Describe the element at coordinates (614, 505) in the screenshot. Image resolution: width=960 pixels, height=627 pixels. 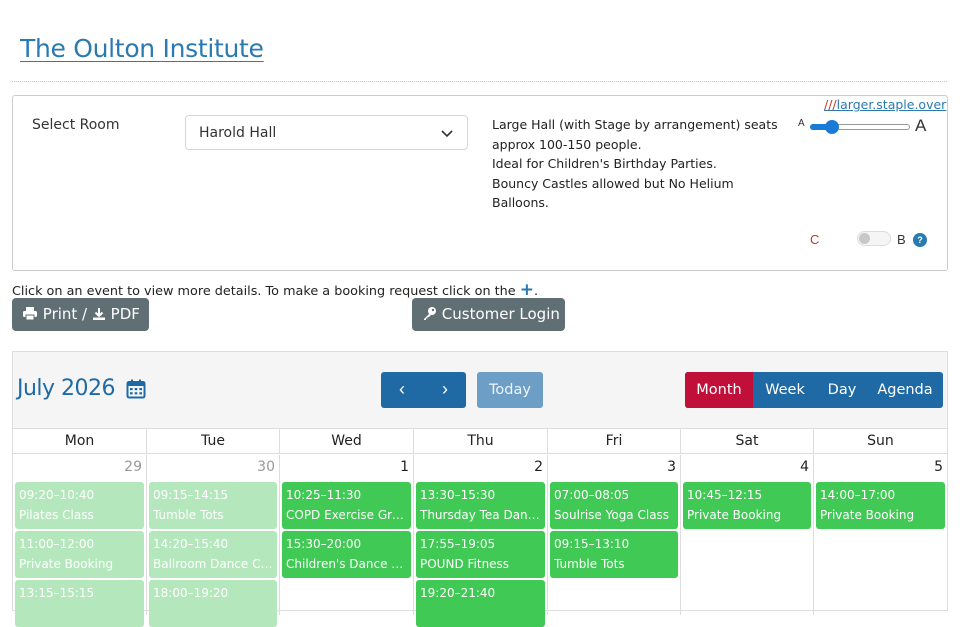
I see `calendar-event: 07:00–08:05 Soulrise Yoga Class` at that location.